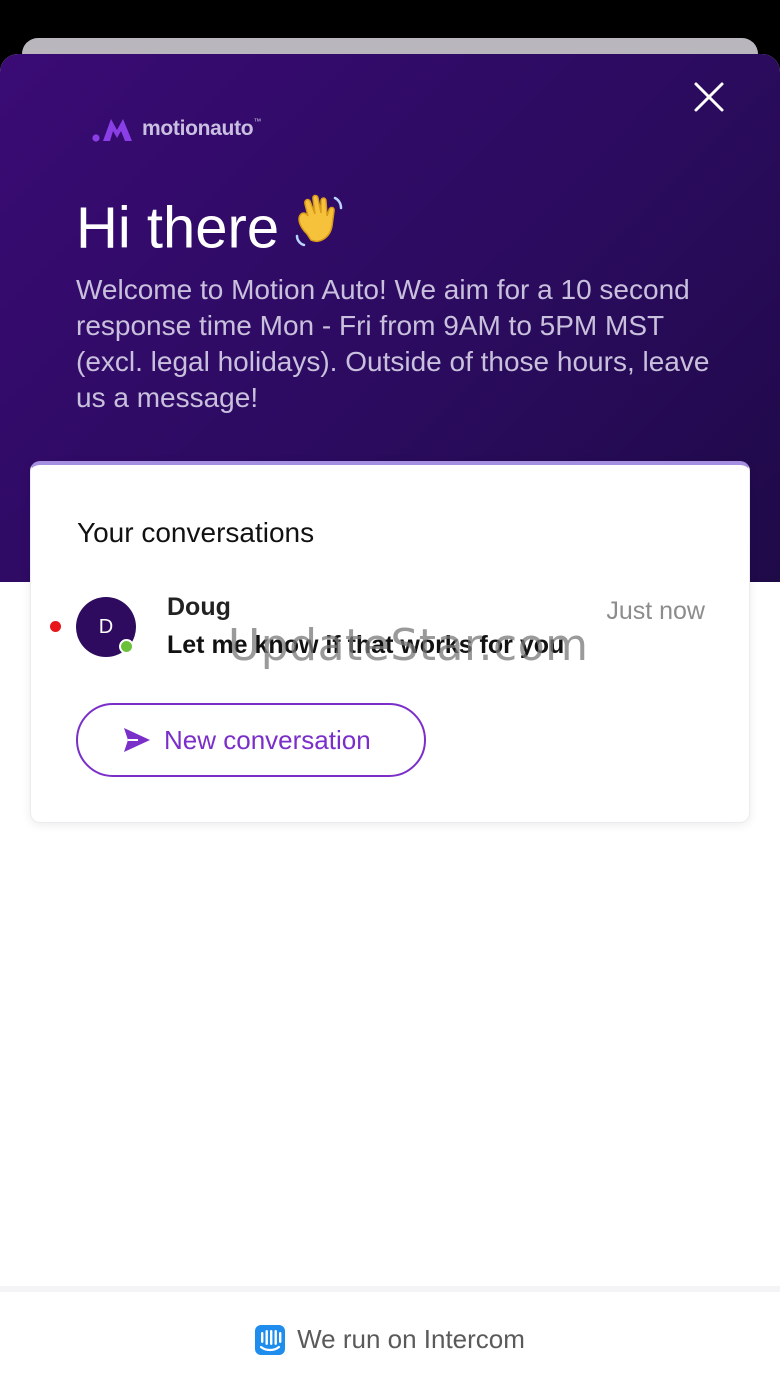 The image size is (780, 1387). Describe the element at coordinates (267, 739) in the screenshot. I see `new-conversation-label: New conversation` at that location.